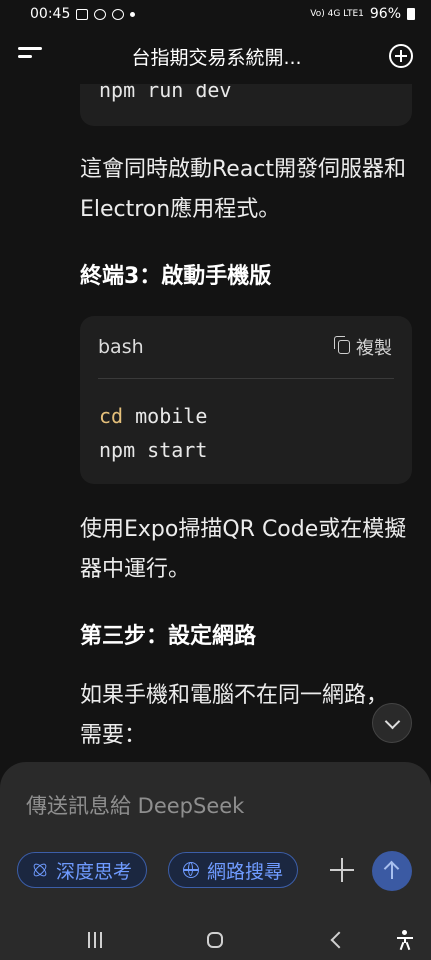  Describe the element at coordinates (215, 14) in the screenshot. I see `status-bar: 00:45 Vo) 4G LTE1 96%` at that location.